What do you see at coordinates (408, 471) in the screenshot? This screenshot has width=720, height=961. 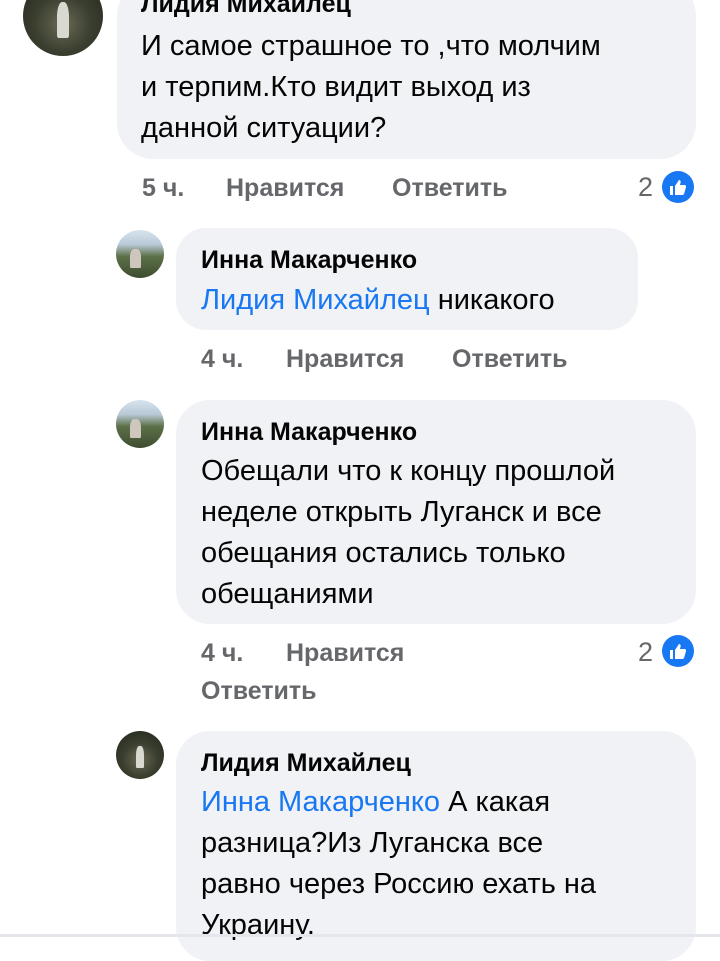 I see `comment-text-line: Обещали что к концу прошлой` at bounding box center [408, 471].